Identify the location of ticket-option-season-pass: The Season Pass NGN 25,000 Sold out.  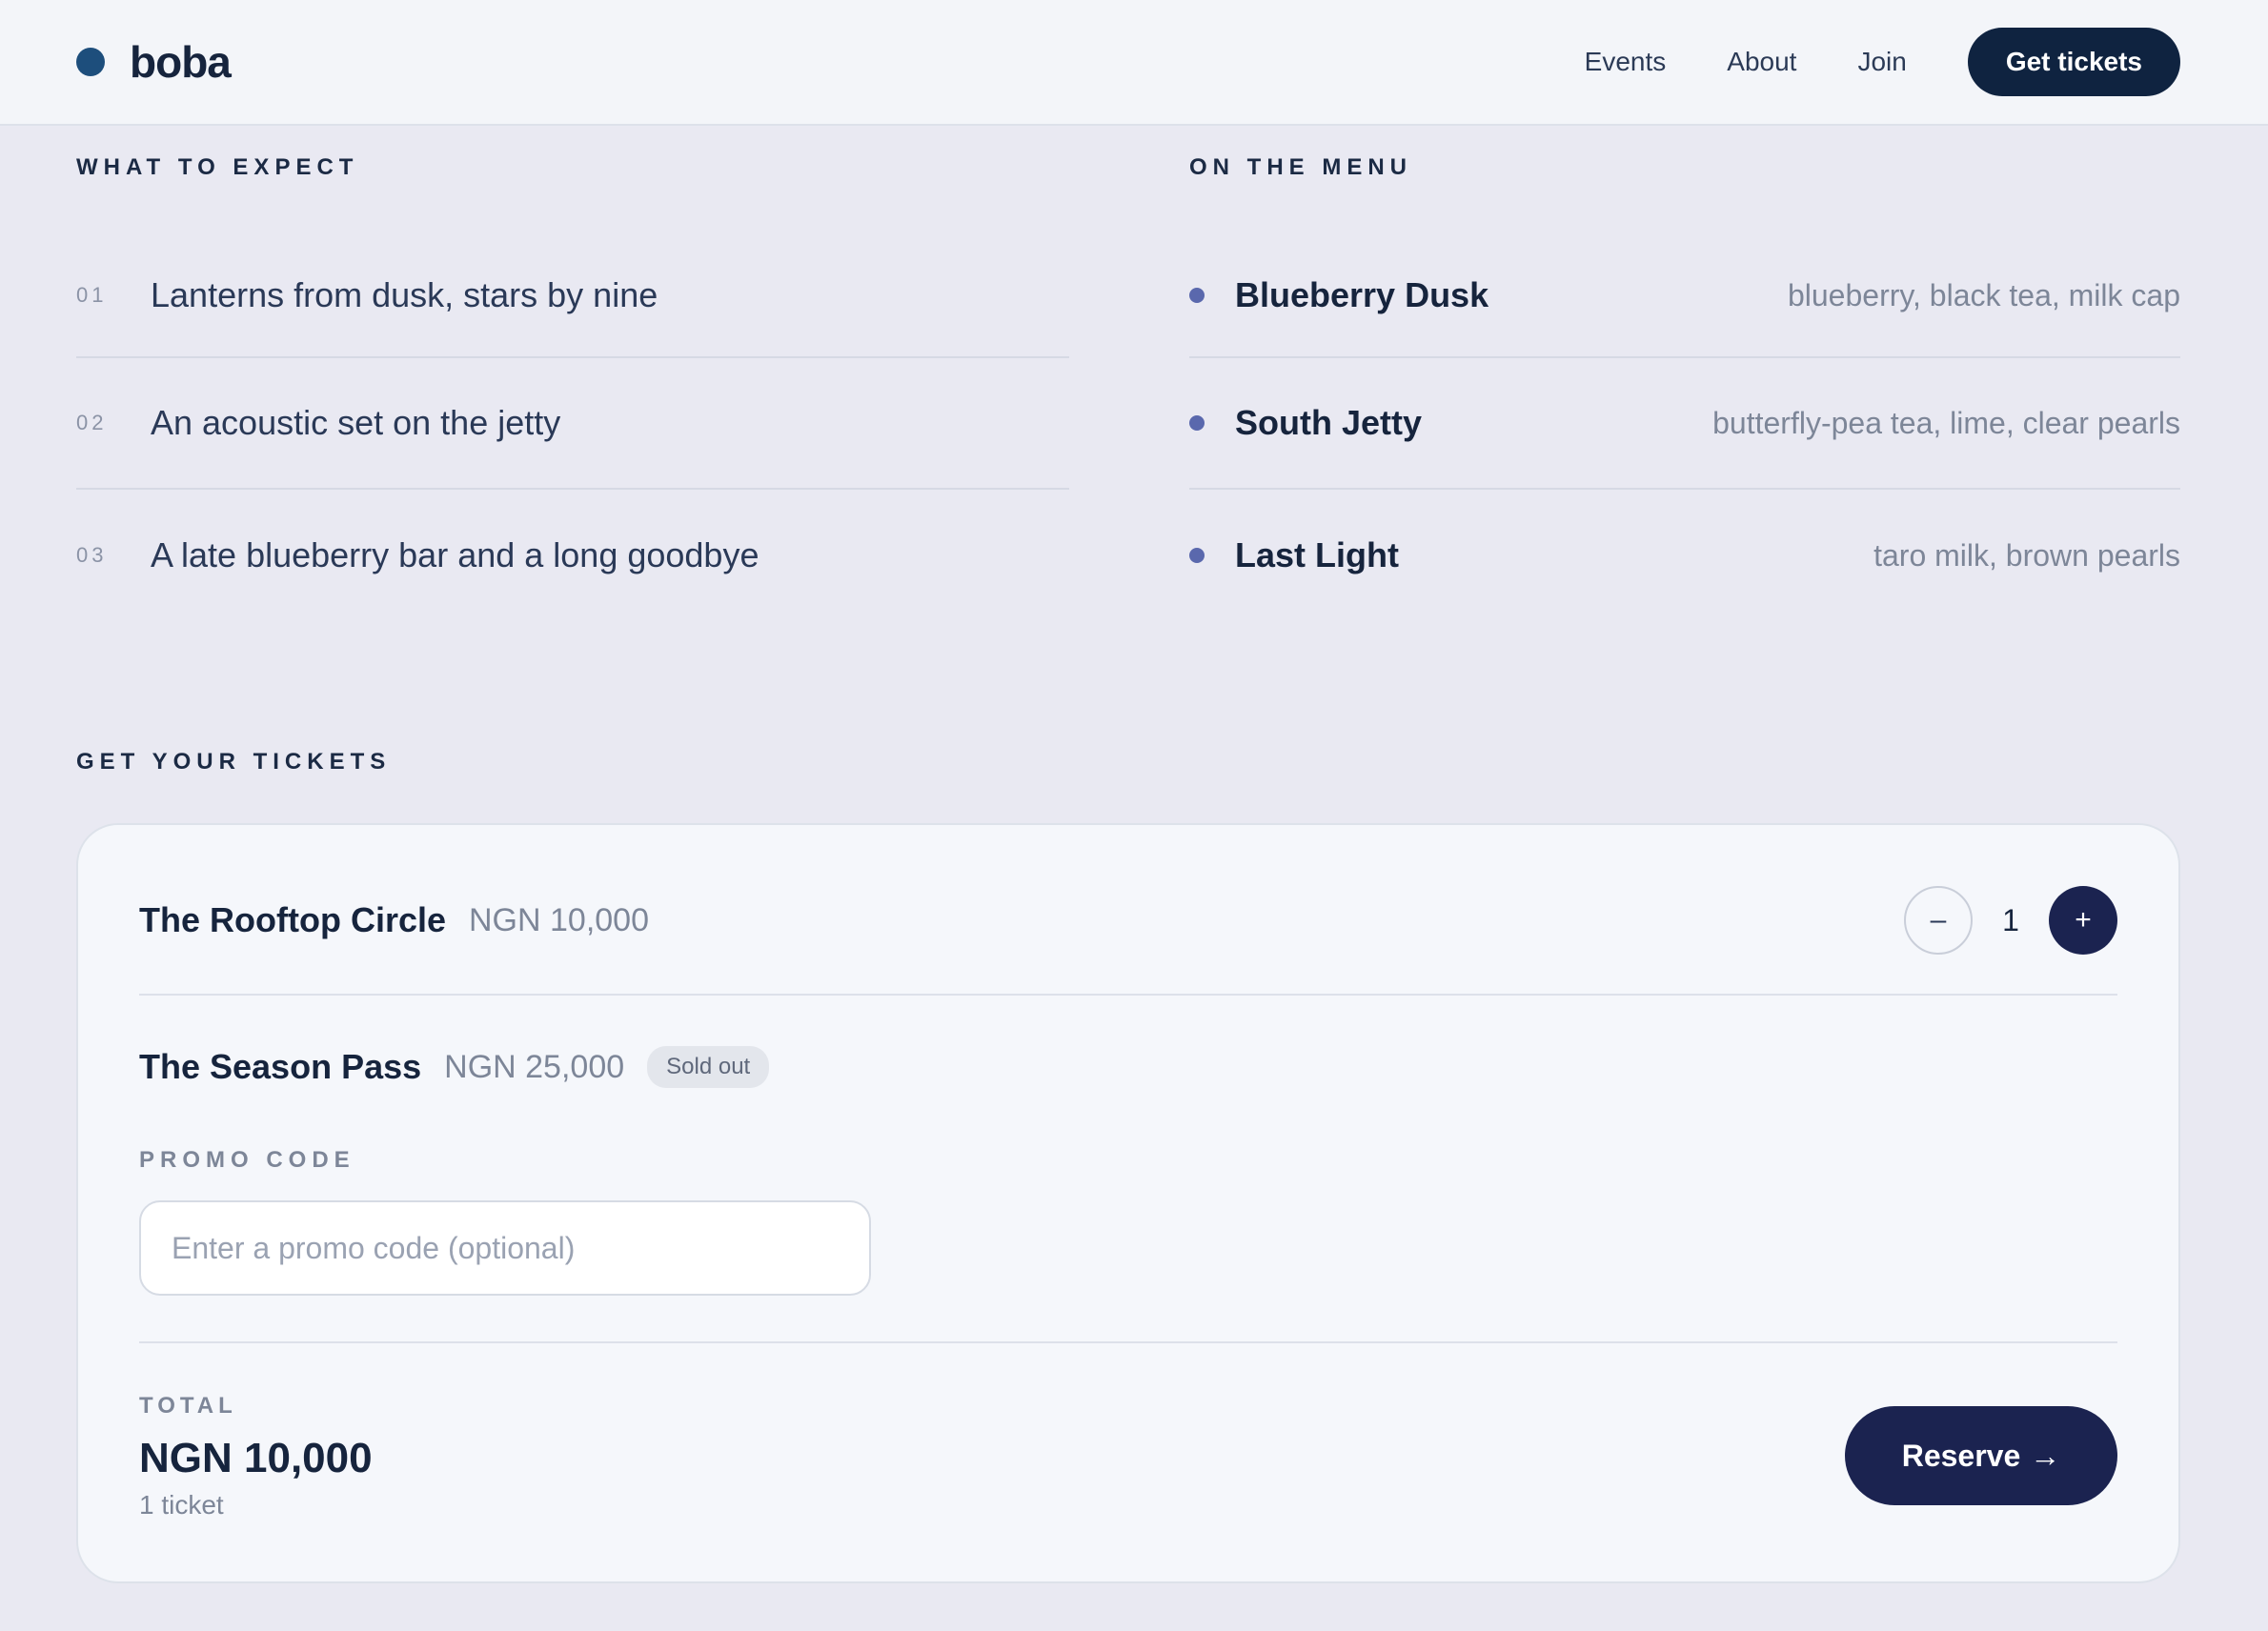
(1128, 1067).